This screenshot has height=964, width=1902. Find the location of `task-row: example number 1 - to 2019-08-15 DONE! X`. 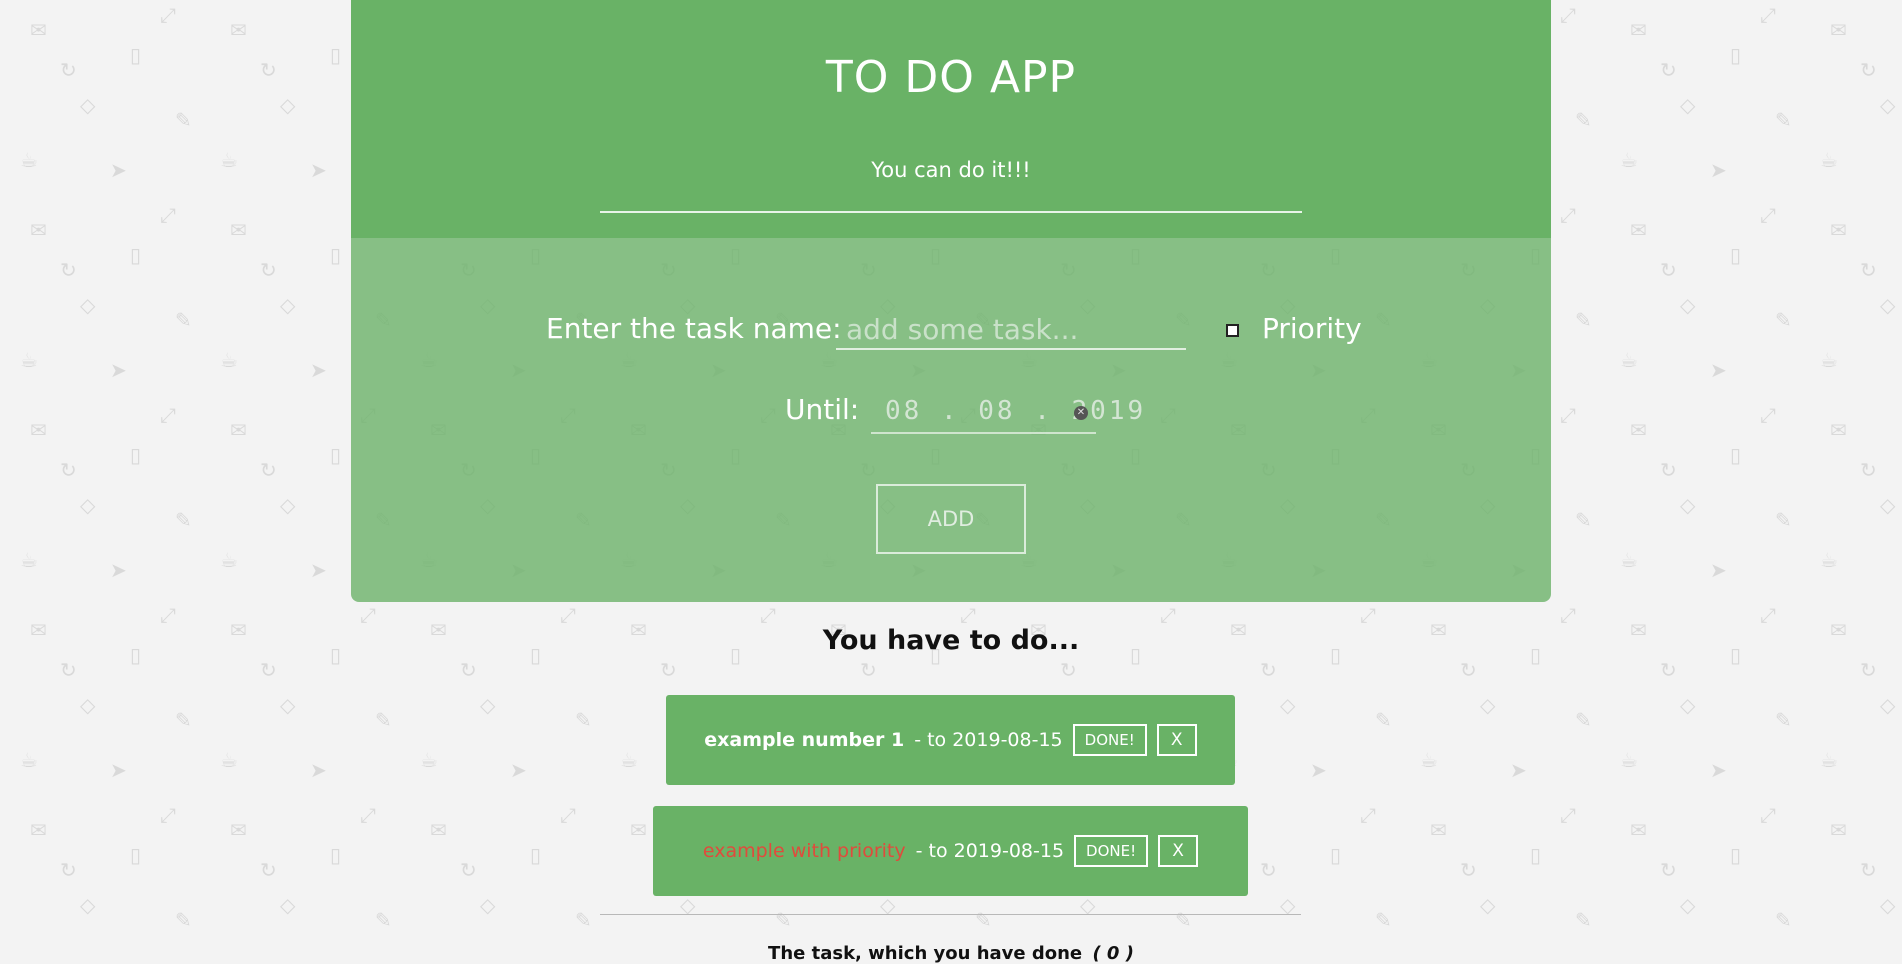

task-row: example number 1 - to 2019-08-15 DONE! X is located at coordinates (950, 740).